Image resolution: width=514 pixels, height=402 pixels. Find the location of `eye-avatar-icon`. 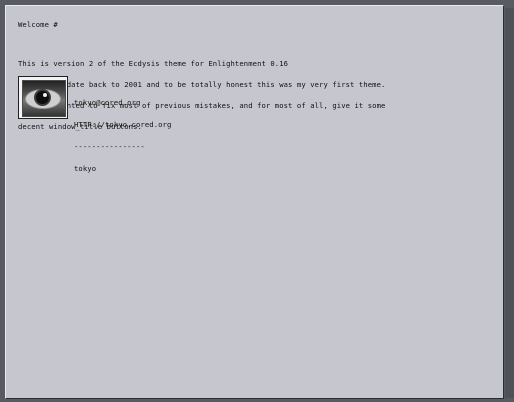

eye-avatar-icon is located at coordinates (44, 98).